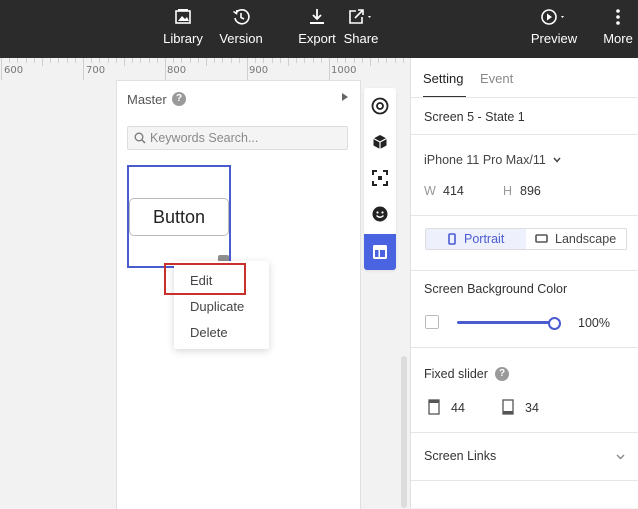 The image size is (638, 509). I want to click on slider-handle, so click(554, 323).